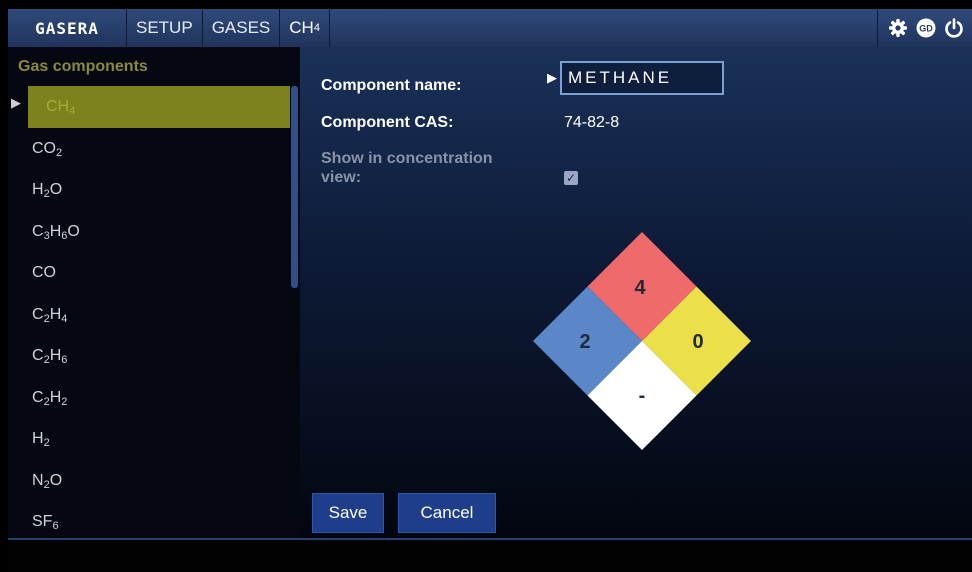  Describe the element at coordinates (697, 342) in the screenshot. I see `reactivity-rating: 0` at that location.